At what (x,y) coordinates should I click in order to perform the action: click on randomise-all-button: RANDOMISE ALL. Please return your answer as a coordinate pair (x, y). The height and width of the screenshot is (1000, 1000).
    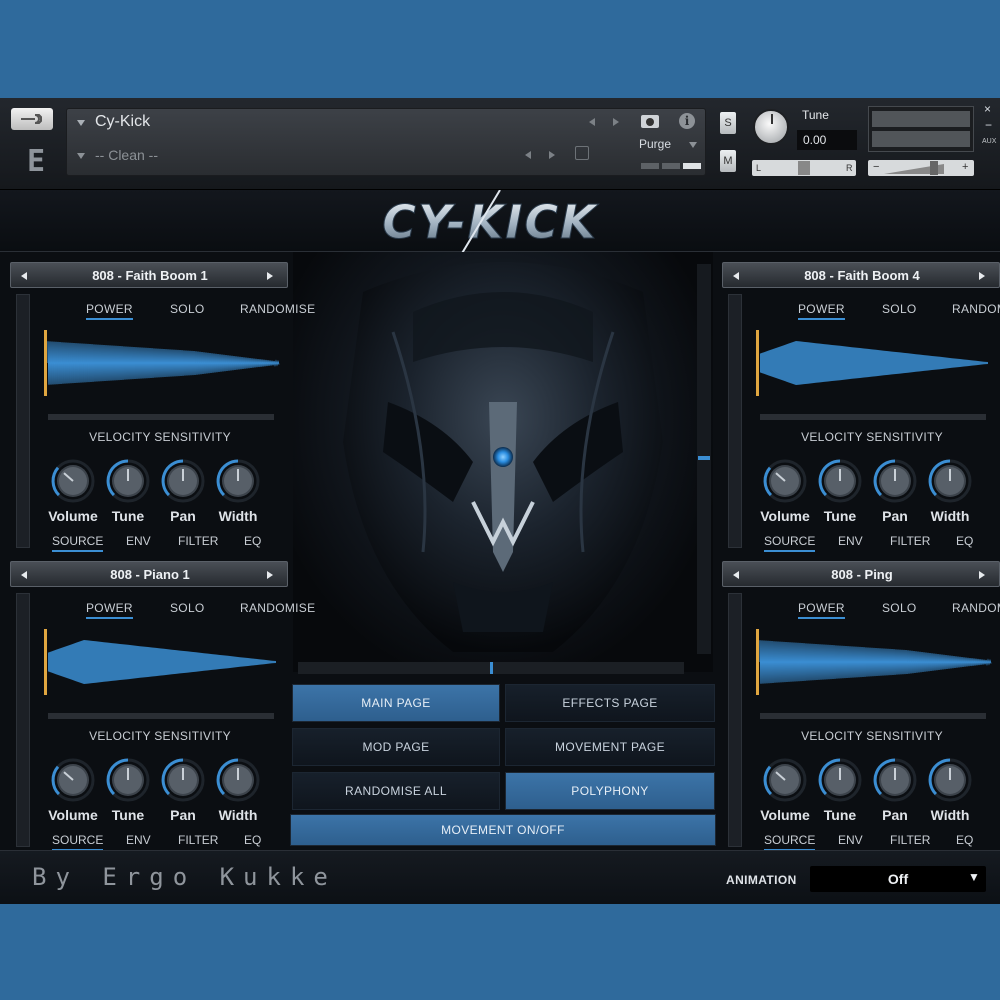
    Looking at the image, I should click on (396, 791).